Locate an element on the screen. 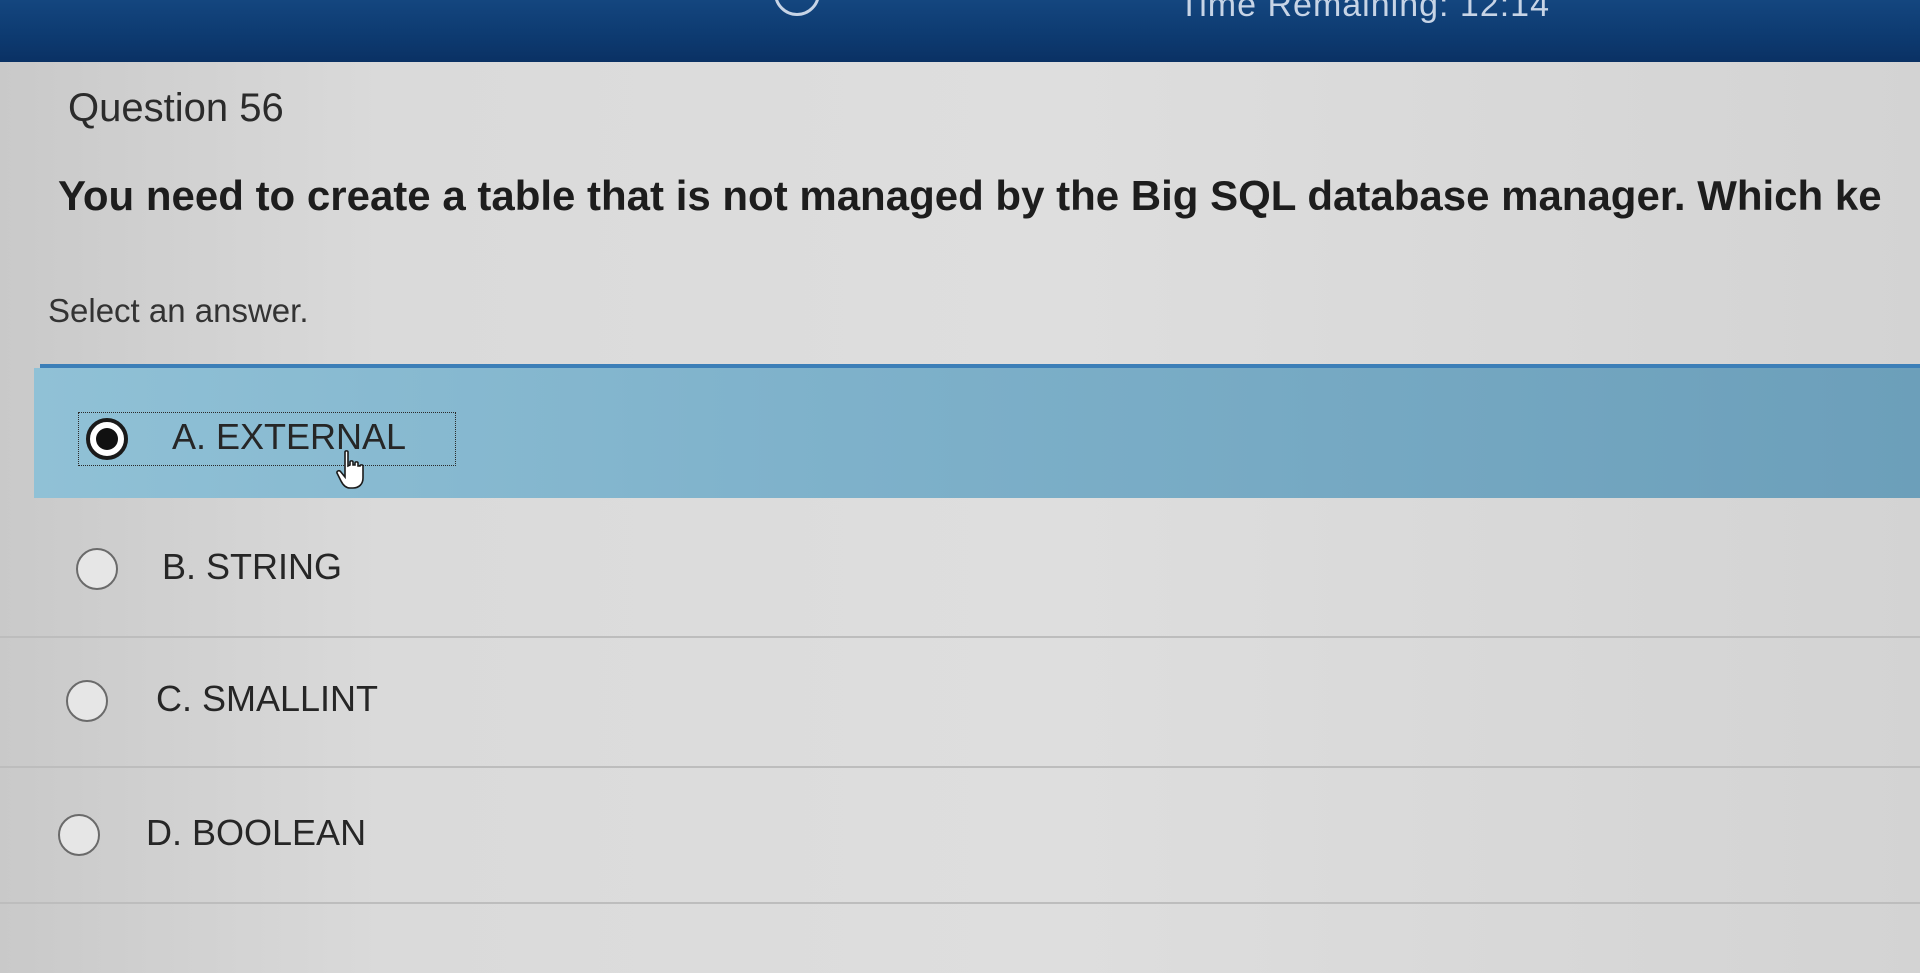 This screenshot has width=1920, height=973. radio-option-a is located at coordinates (107, 439).